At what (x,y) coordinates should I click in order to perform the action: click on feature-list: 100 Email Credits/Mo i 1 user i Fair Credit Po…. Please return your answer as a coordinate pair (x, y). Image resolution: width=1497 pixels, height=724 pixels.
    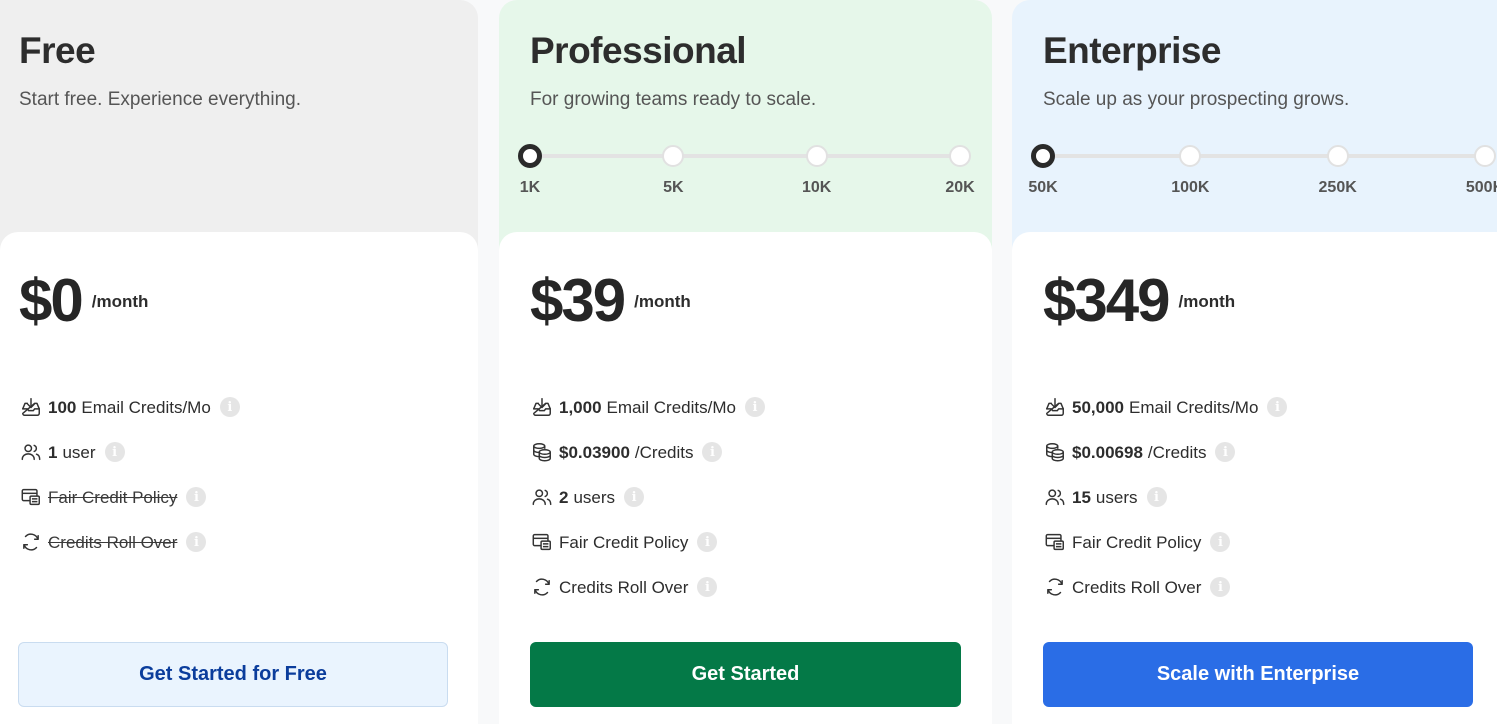
    Looking at the image, I should click on (129, 486).